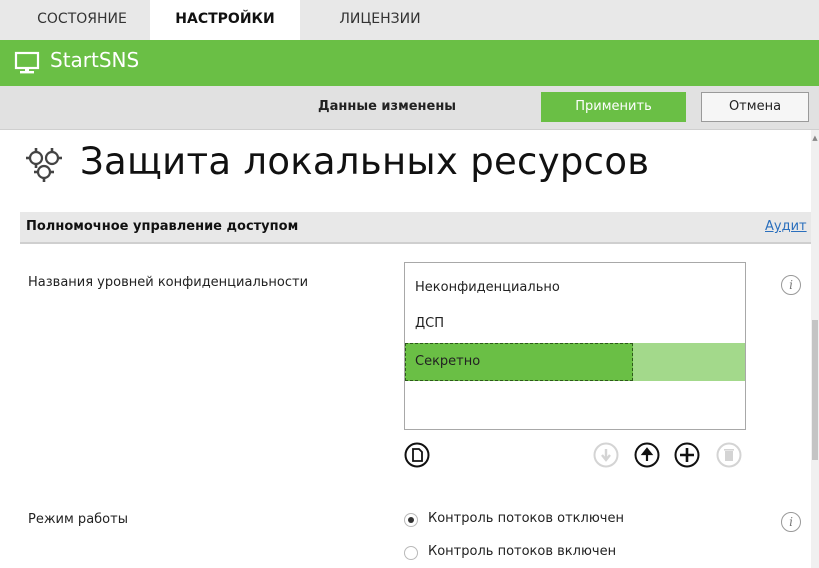 Image resolution: width=819 pixels, height=568 pixels. Describe the element at coordinates (387, 106) in the screenshot. I see `changes-status-text: Данные изменены` at that location.